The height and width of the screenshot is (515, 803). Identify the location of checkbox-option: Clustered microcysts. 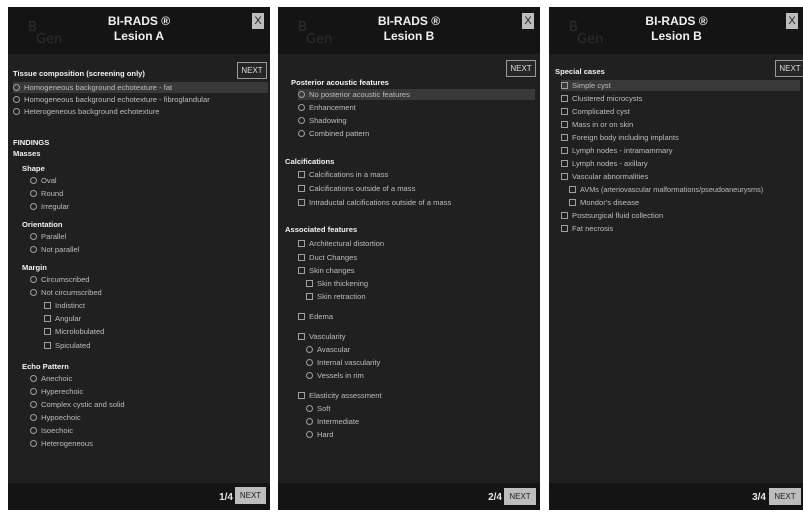
(601, 98).